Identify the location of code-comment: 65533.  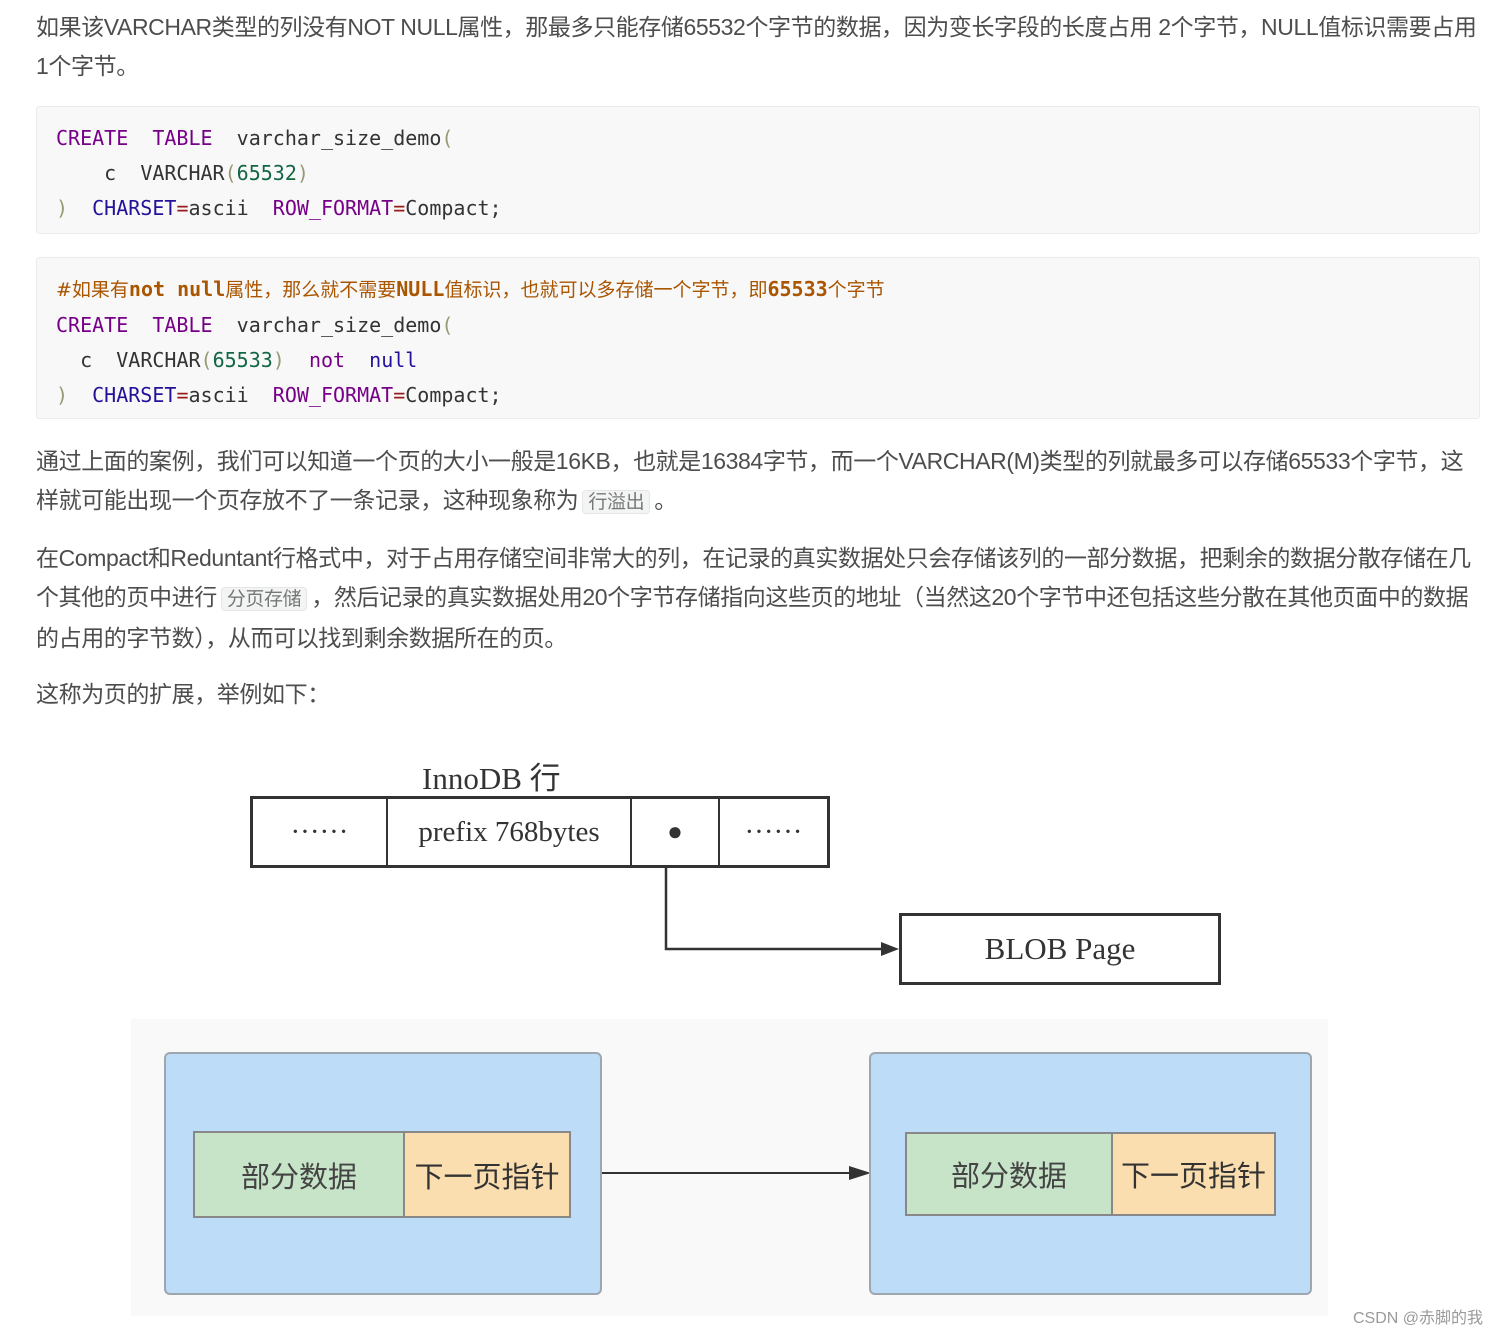
(797, 289).